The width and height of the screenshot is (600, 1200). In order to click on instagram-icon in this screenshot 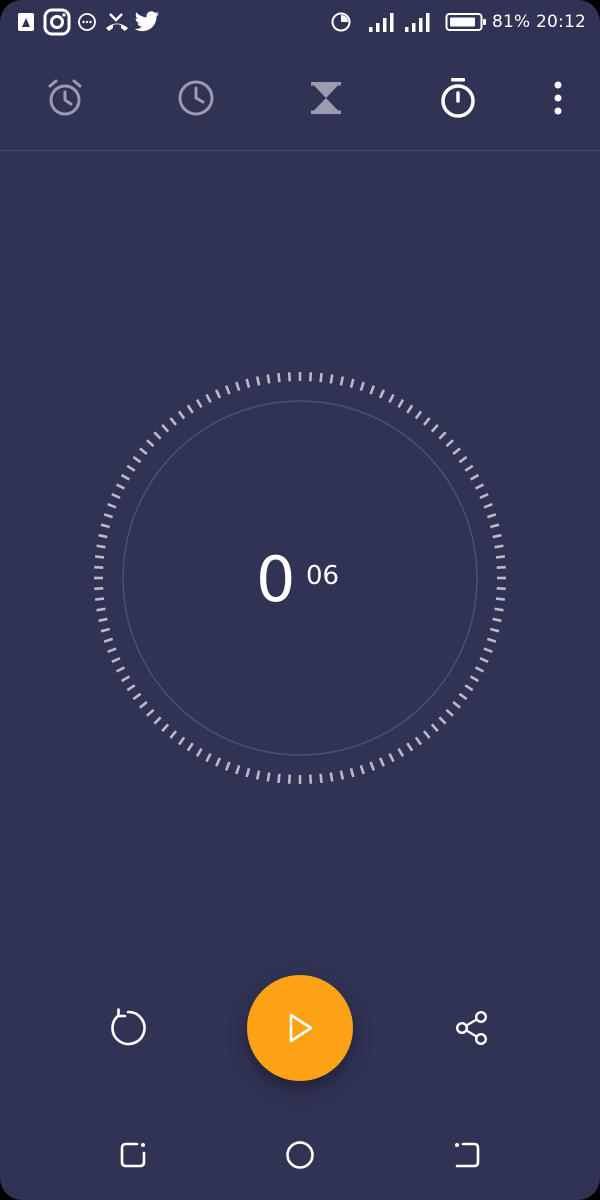, I will do `click(57, 22)`.